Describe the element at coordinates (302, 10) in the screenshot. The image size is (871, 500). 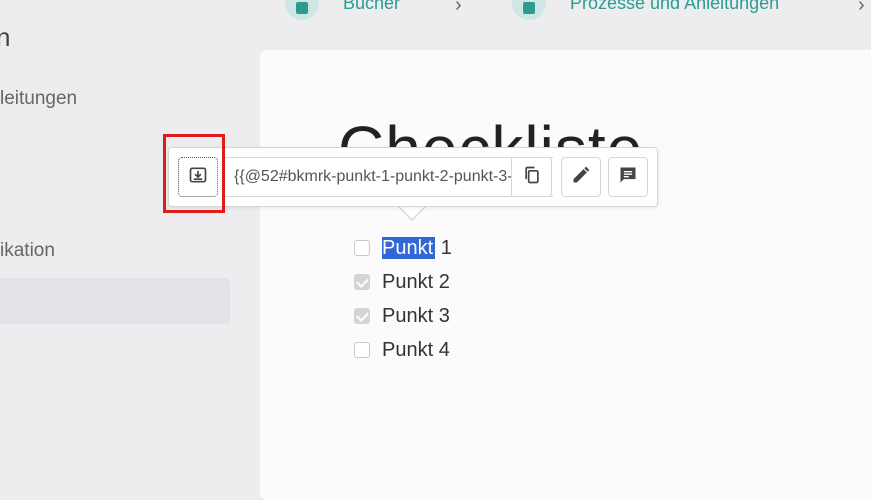
I see `book-icon` at that location.